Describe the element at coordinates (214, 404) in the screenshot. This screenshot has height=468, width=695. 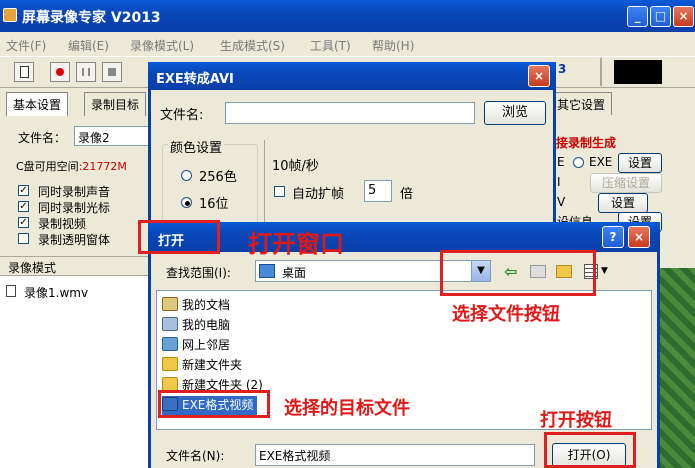
I see `annotation-box-target` at that location.